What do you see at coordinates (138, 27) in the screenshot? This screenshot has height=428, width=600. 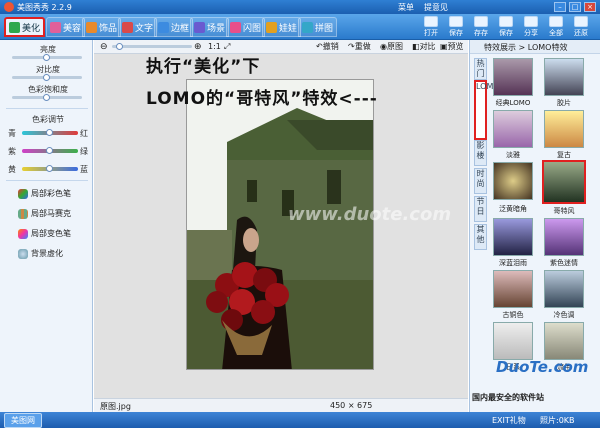 I see `tab-text: 文字` at bounding box center [138, 27].